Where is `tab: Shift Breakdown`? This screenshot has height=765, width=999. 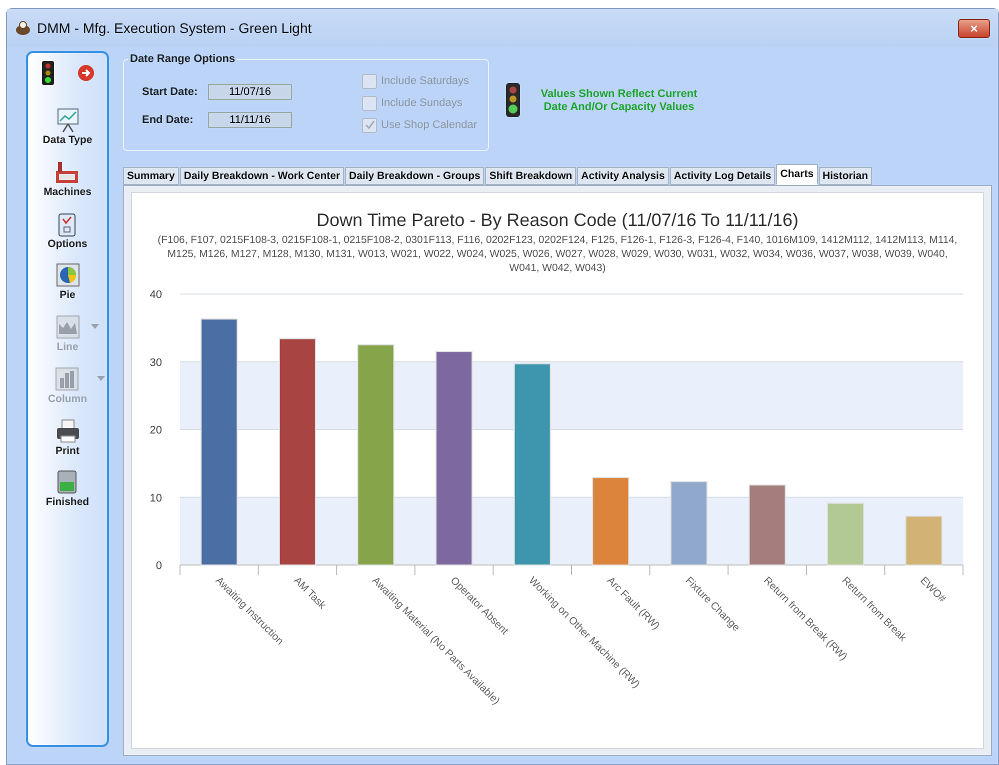 tab: Shift Breakdown is located at coordinates (530, 176).